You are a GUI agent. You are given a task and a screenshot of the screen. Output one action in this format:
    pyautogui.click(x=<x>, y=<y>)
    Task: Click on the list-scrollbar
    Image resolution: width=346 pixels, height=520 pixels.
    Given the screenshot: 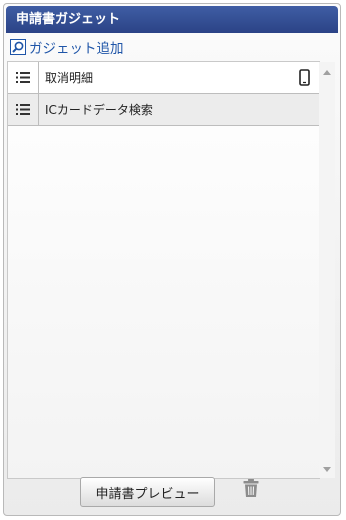 What is the action you would take?
    pyautogui.click(x=327, y=270)
    